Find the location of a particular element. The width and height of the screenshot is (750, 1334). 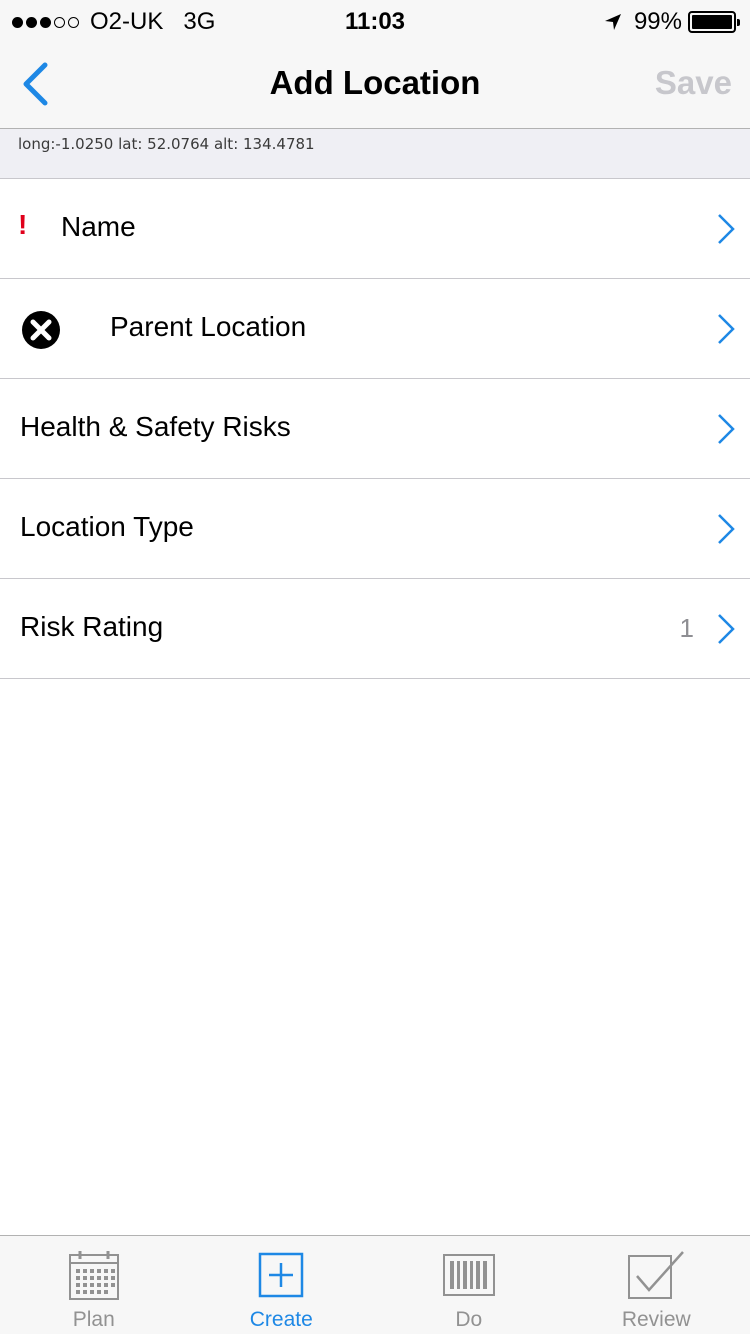

tab-label: Review is located at coordinates (656, 1319).